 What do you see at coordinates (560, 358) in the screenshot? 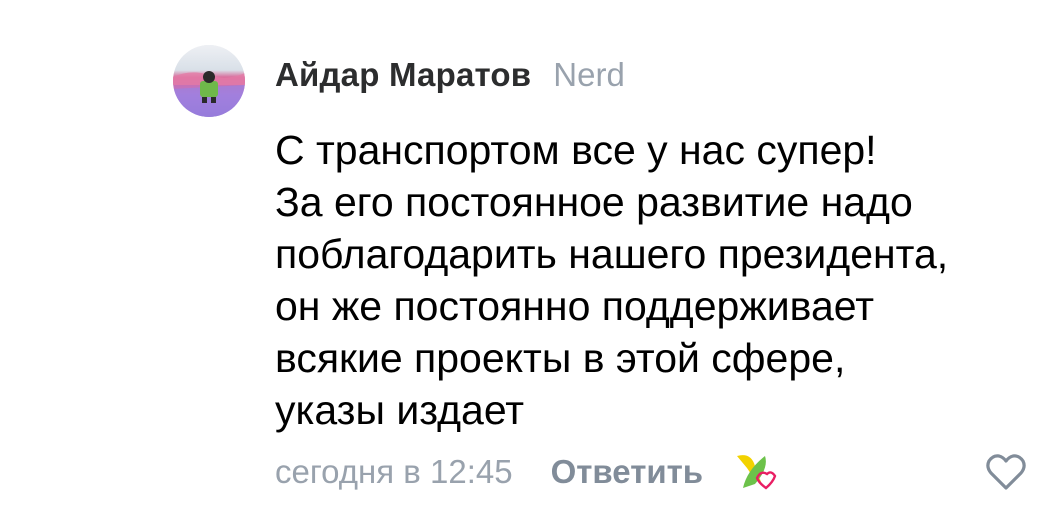
I see `comment-line: всякие проекты в этой сфере,` at bounding box center [560, 358].